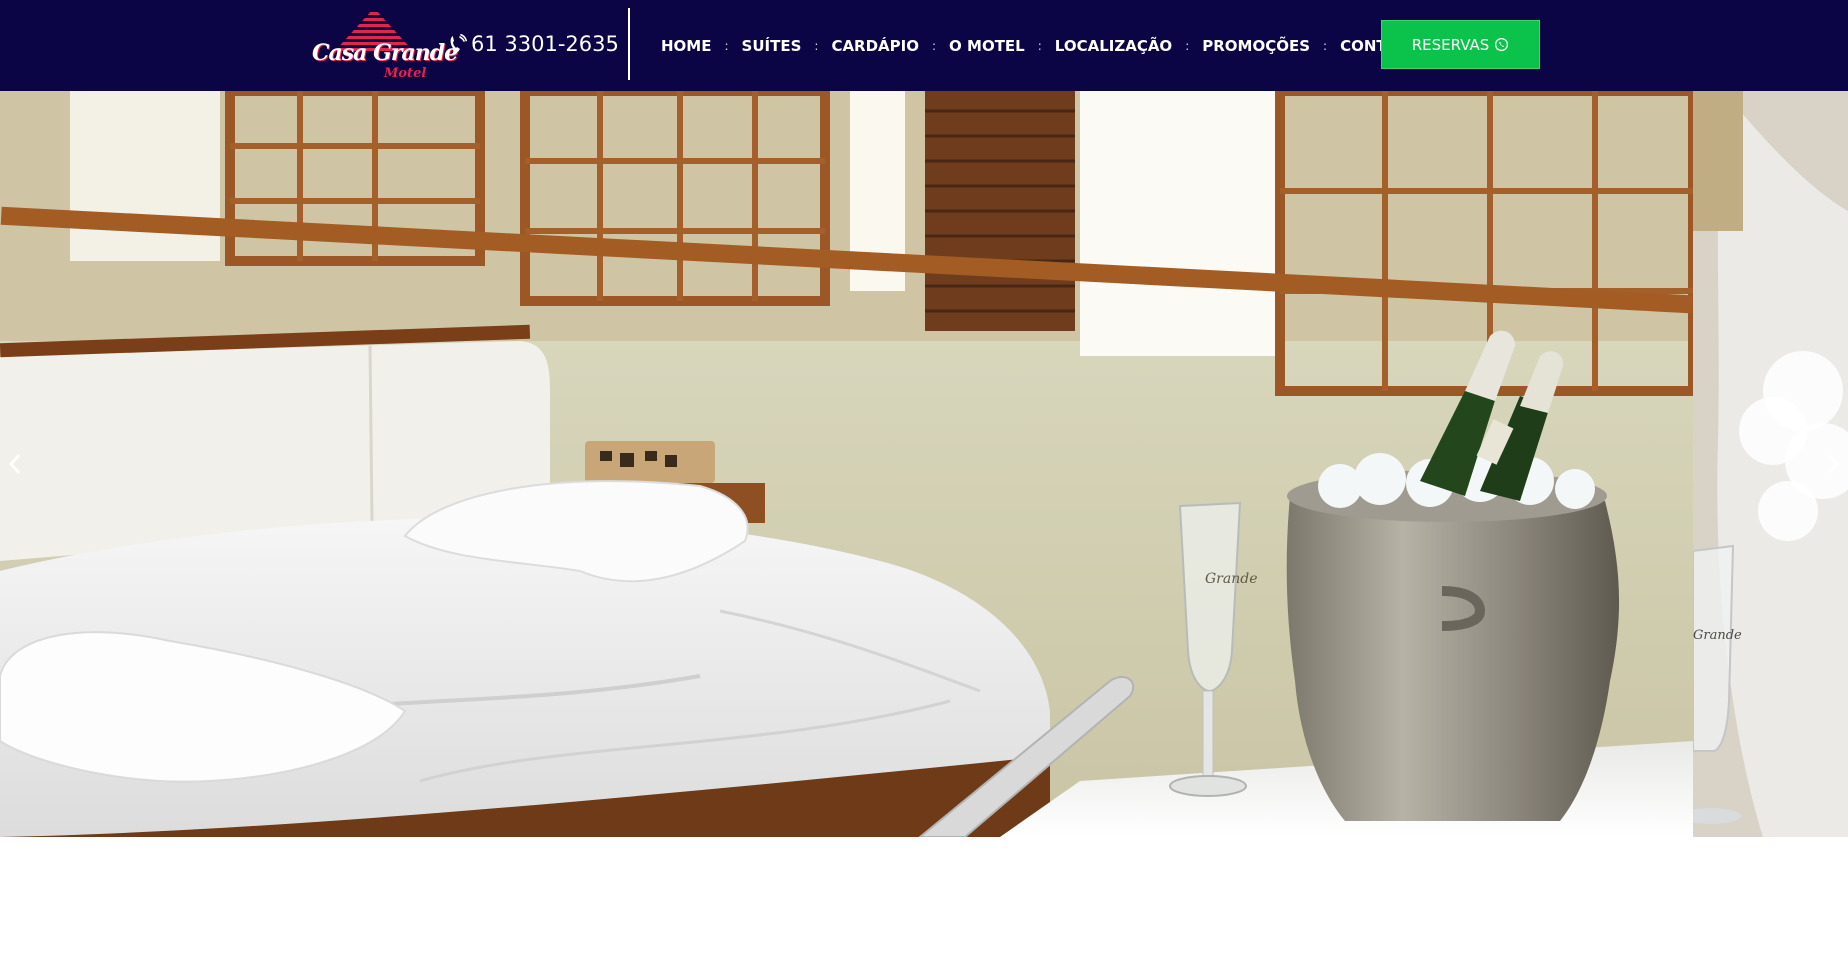  Describe the element at coordinates (924, 895) in the screenshot. I see `content-area-below-hero` at that location.